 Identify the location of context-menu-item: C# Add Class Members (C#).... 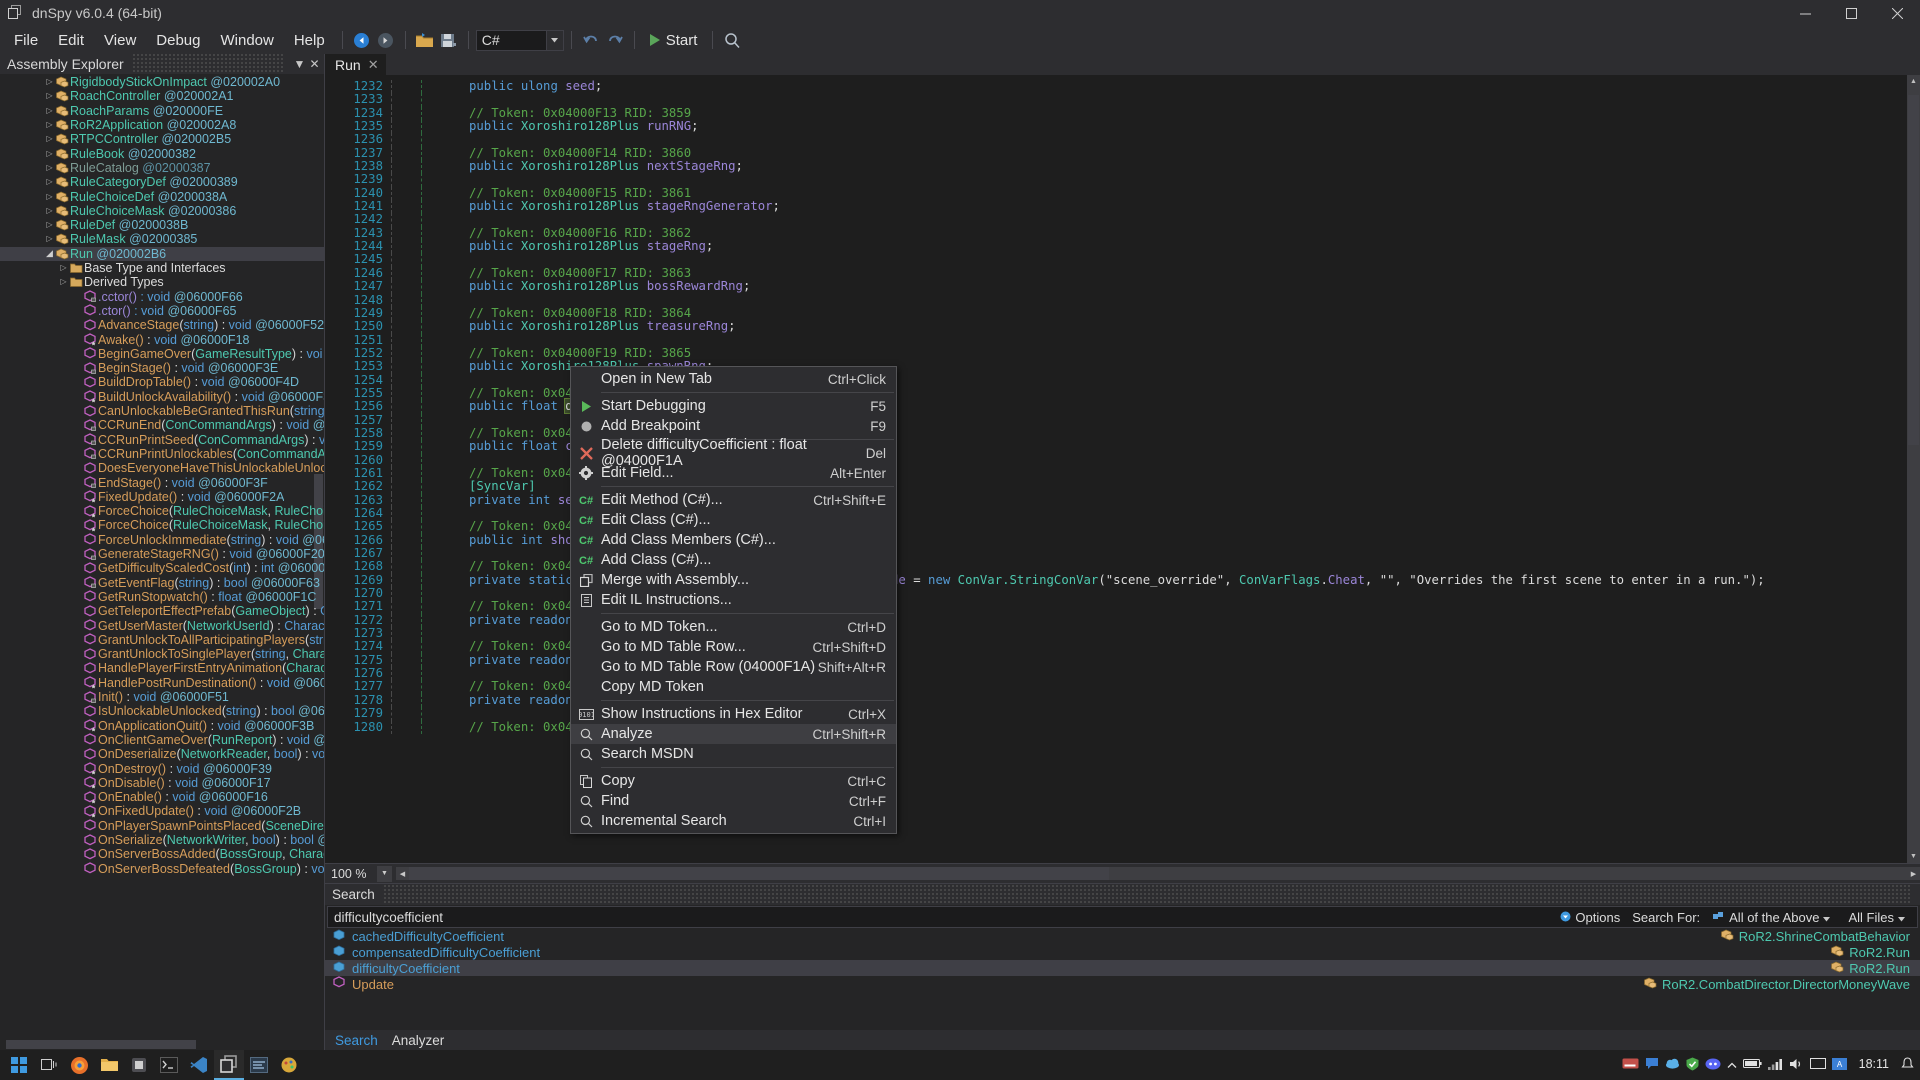
(733, 540).